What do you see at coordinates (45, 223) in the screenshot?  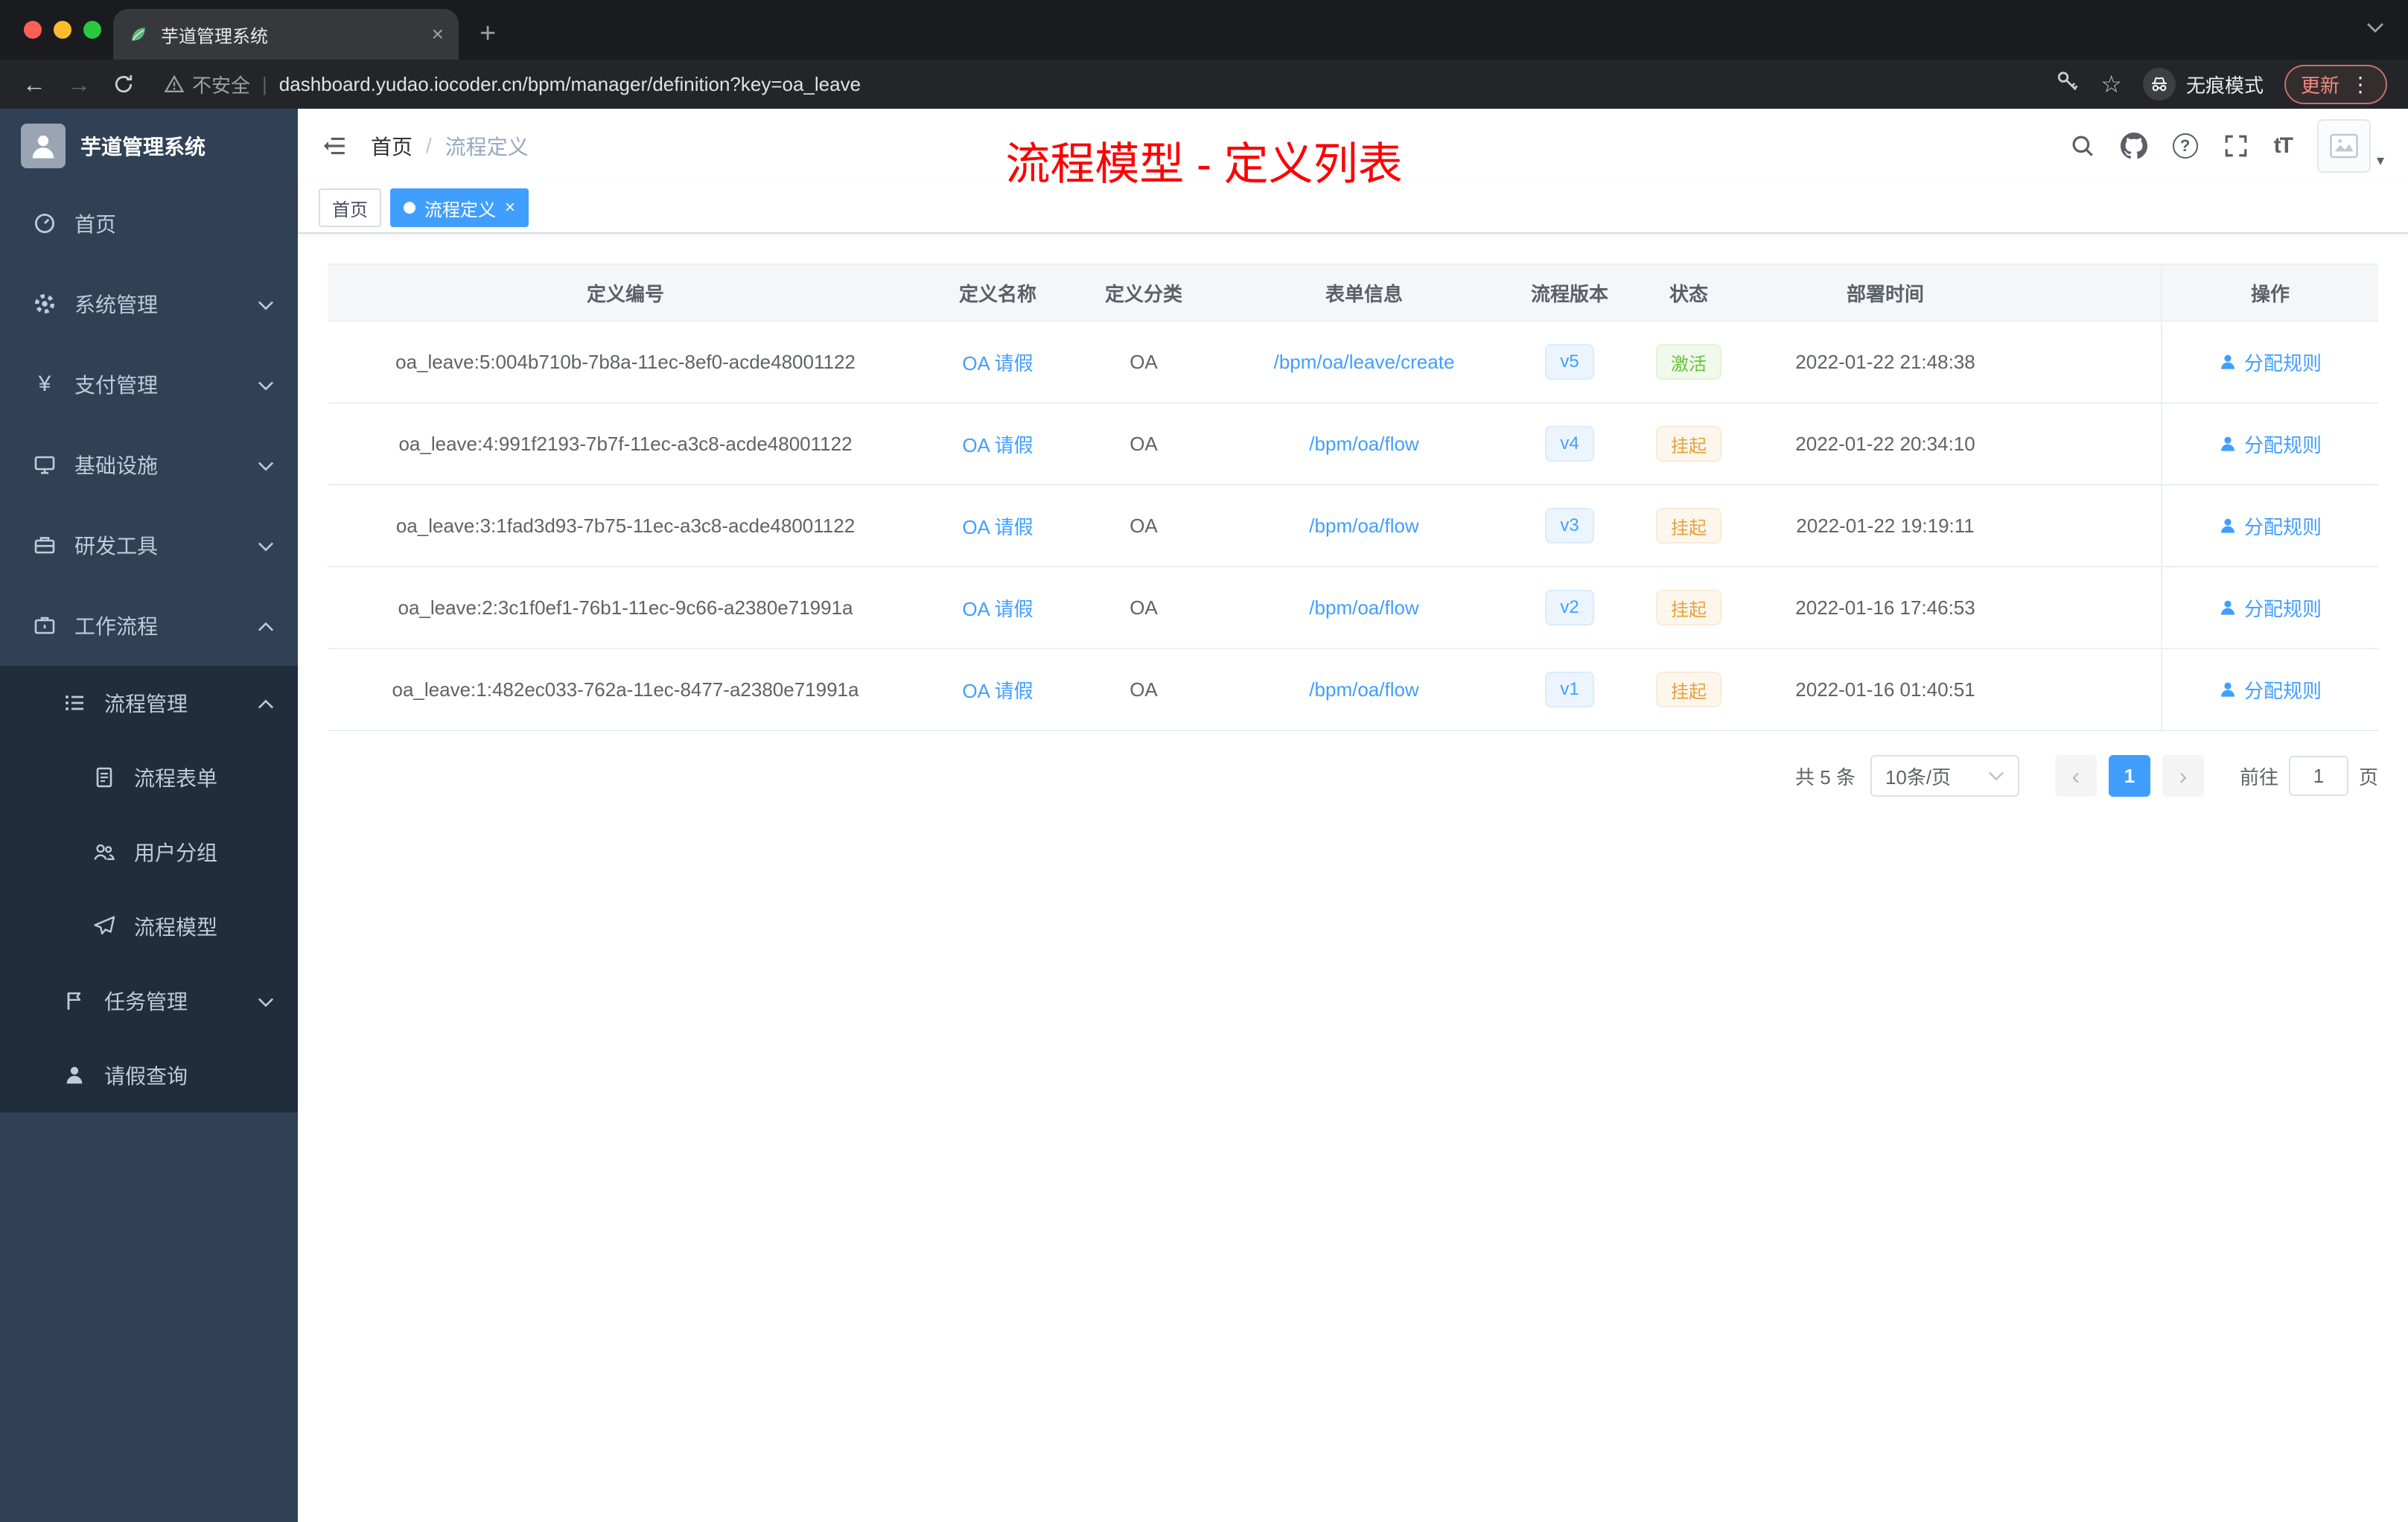 I see `dashboard-icon` at bounding box center [45, 223].